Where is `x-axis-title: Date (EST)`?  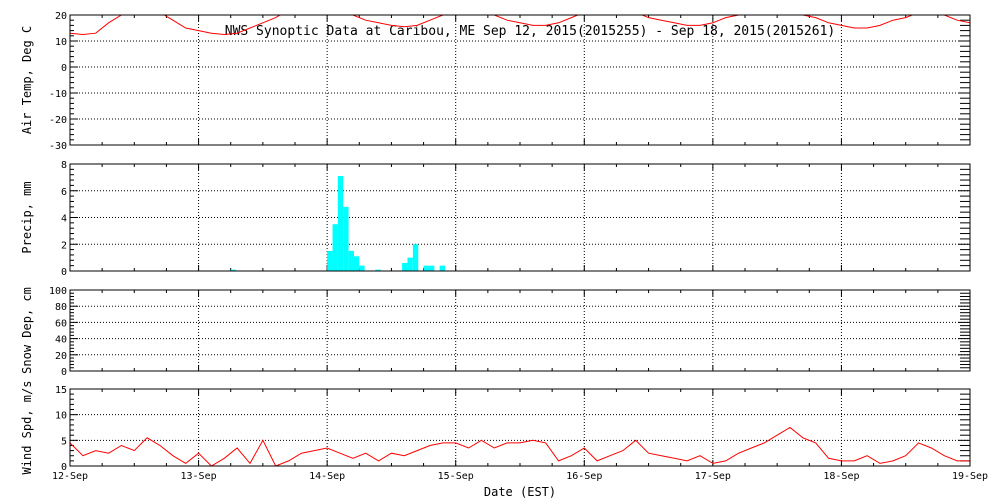
x-axis-title: Date (EST) is located at coordinates (520, 492).